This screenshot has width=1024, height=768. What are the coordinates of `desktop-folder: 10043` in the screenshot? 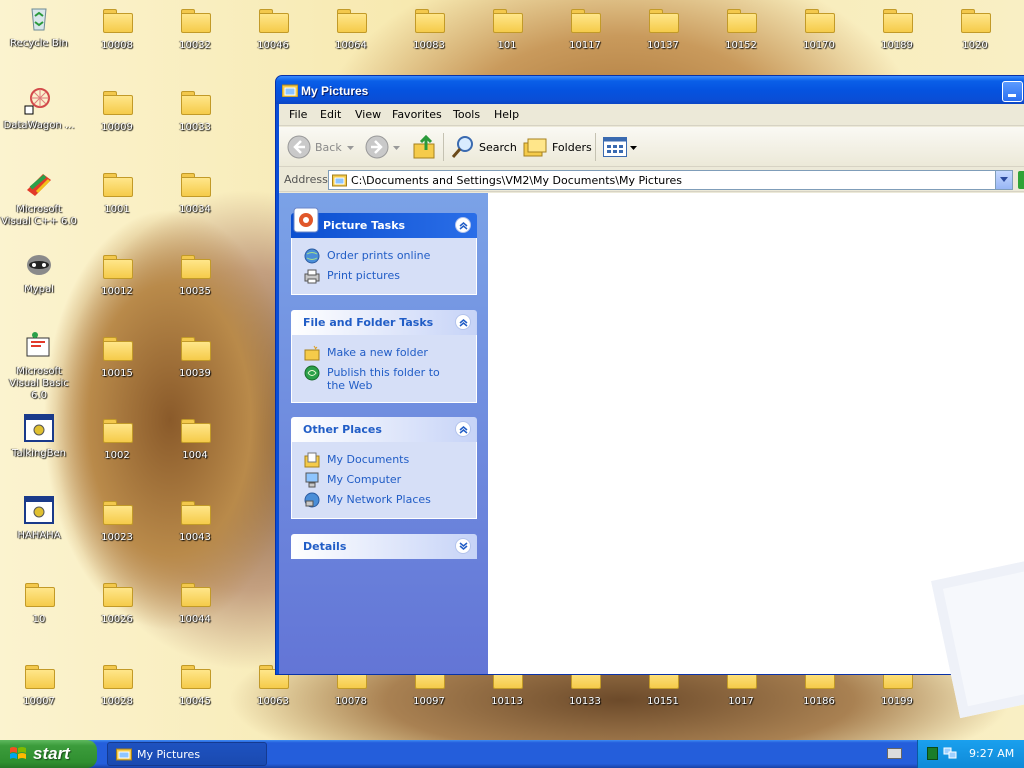 It's located at (195, 520).